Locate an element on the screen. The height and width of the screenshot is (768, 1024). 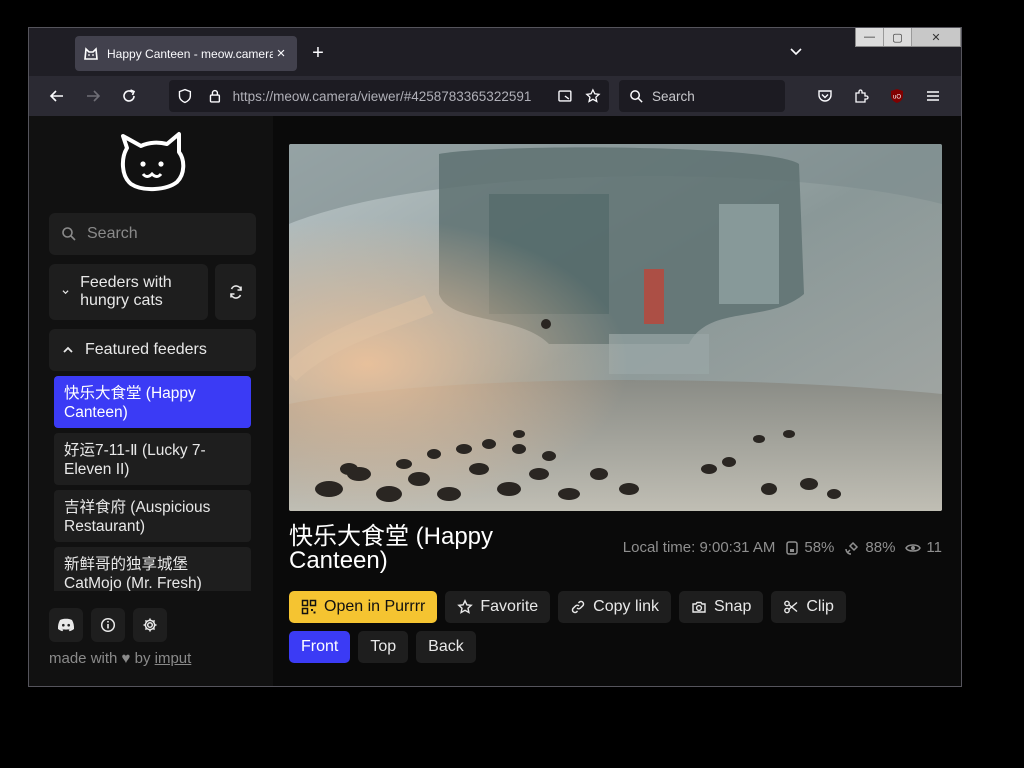
maximize-button: ▢ is located at coordinates (898, 37).